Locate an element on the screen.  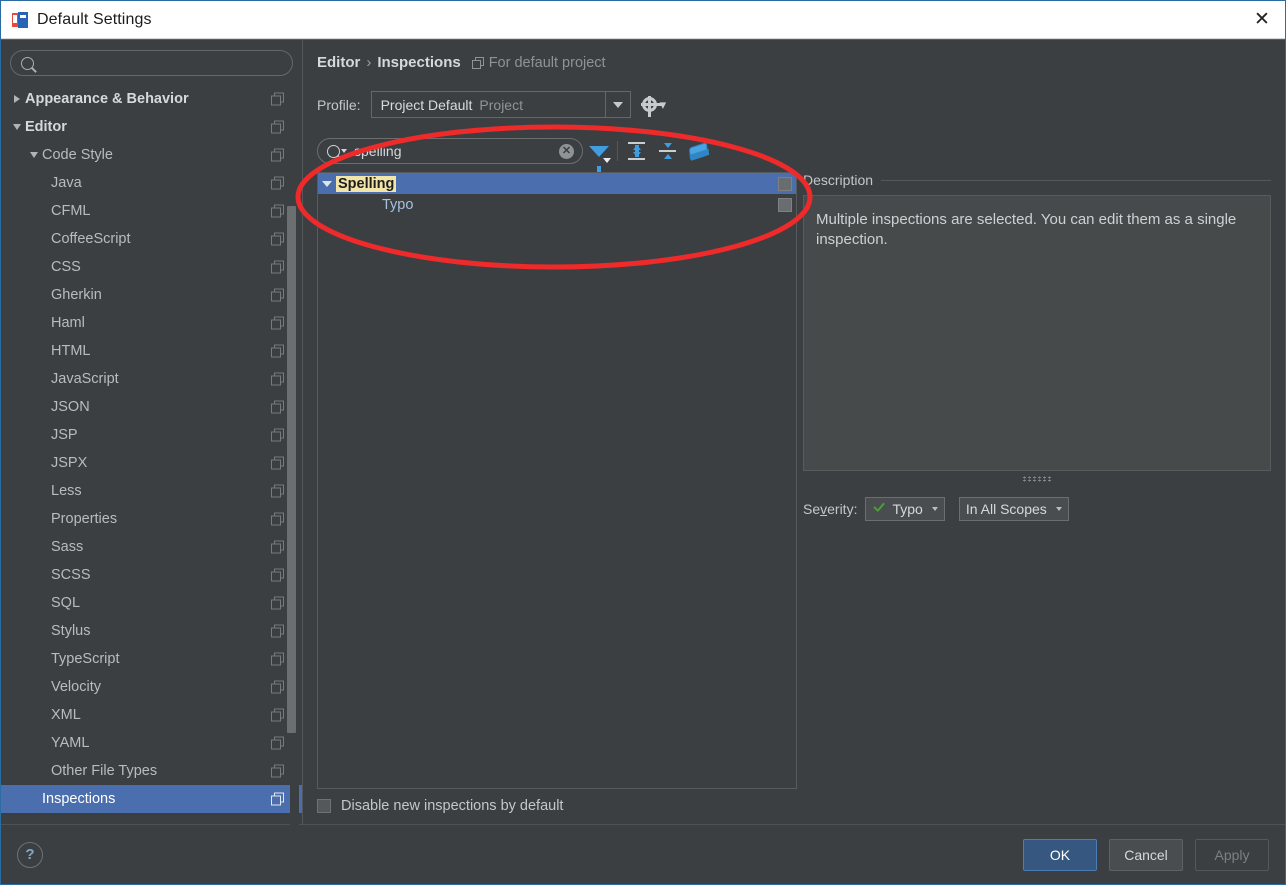
sidebar-item-properties: Properties is located at coordinates (151, 519).